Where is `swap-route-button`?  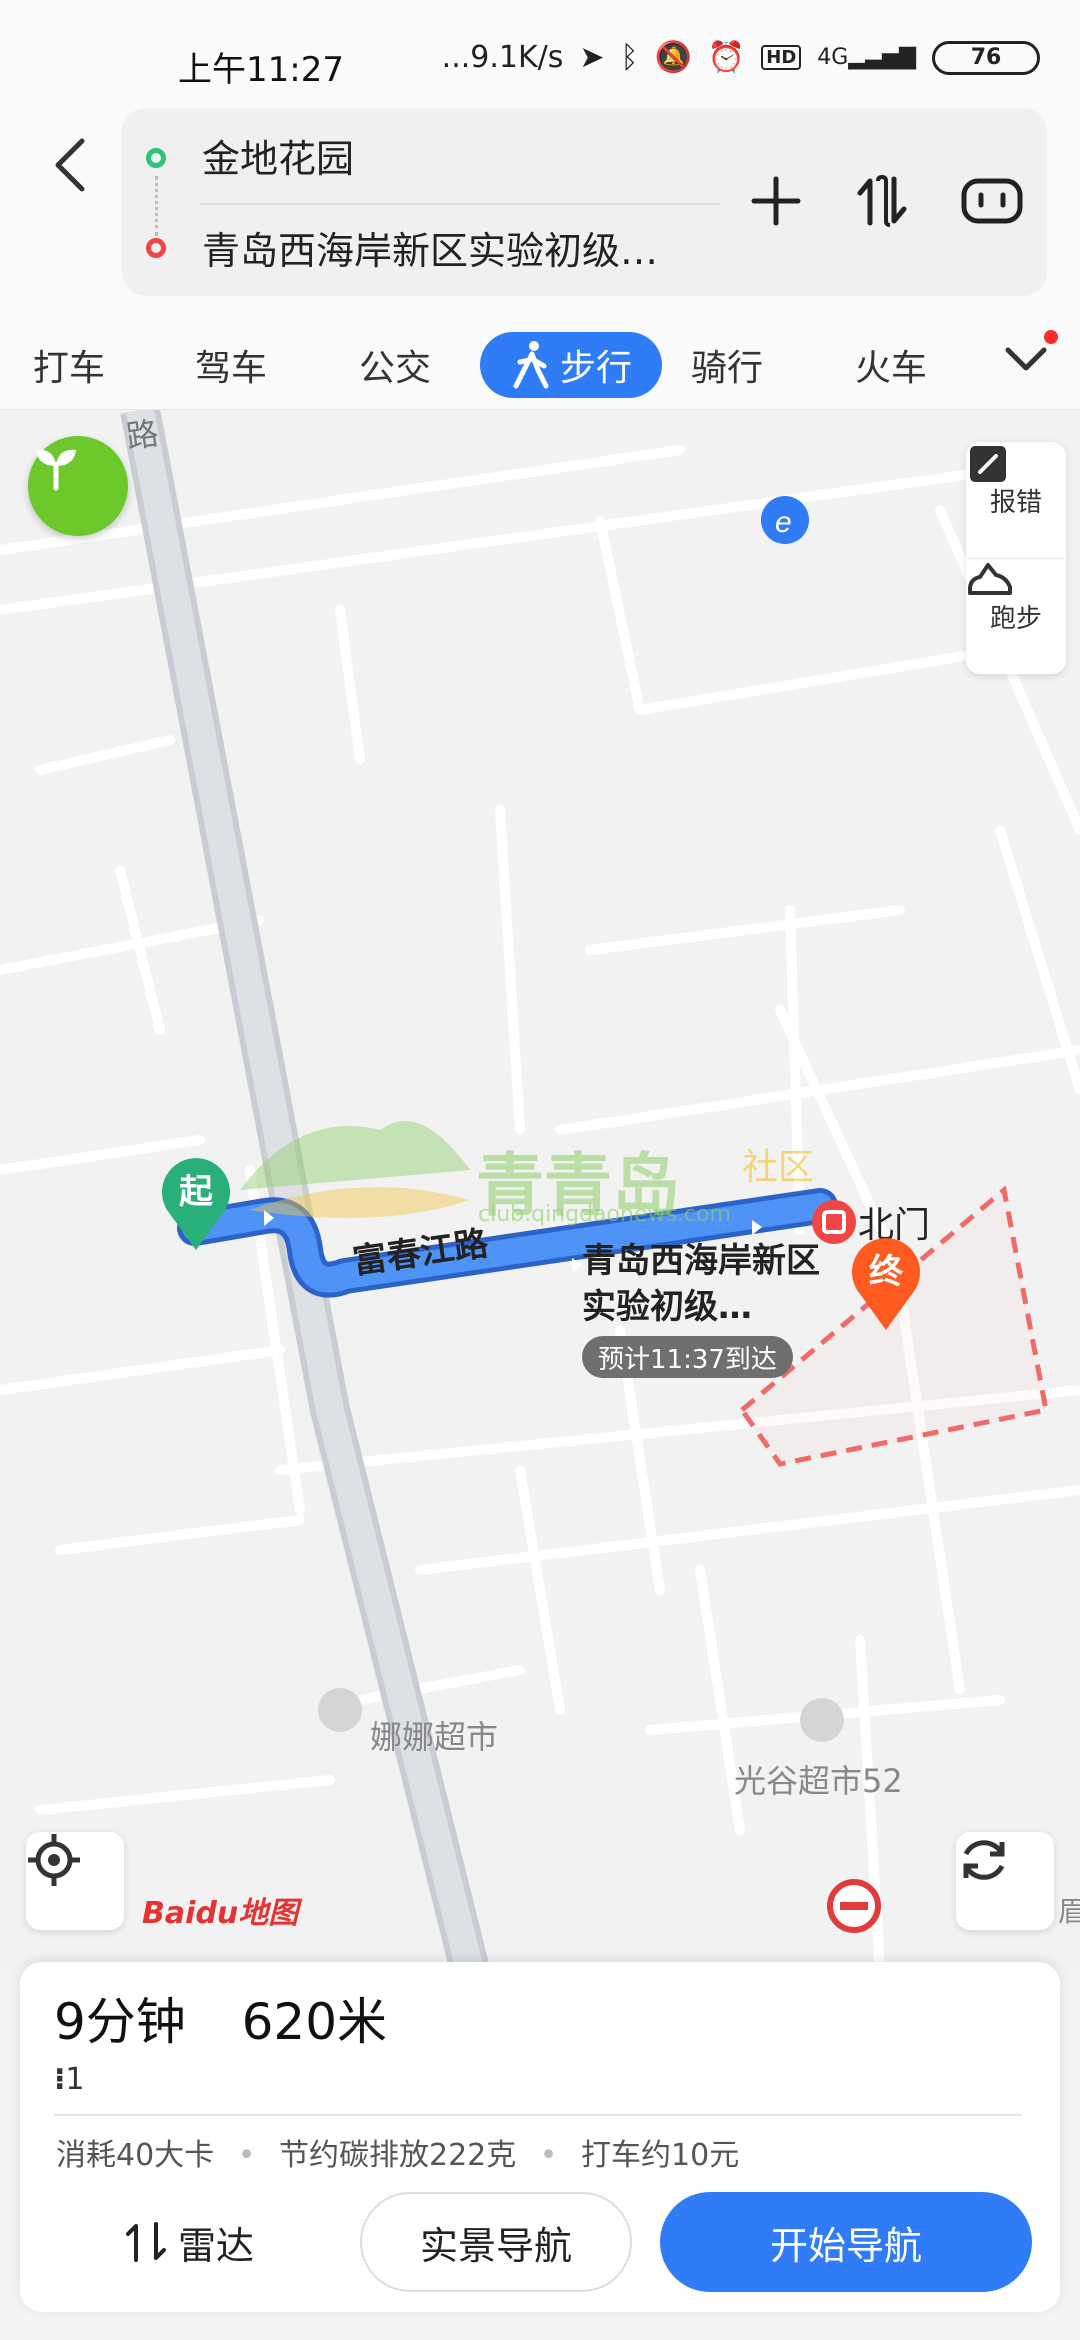 swap-route-button is located at coordinates (882, 201).